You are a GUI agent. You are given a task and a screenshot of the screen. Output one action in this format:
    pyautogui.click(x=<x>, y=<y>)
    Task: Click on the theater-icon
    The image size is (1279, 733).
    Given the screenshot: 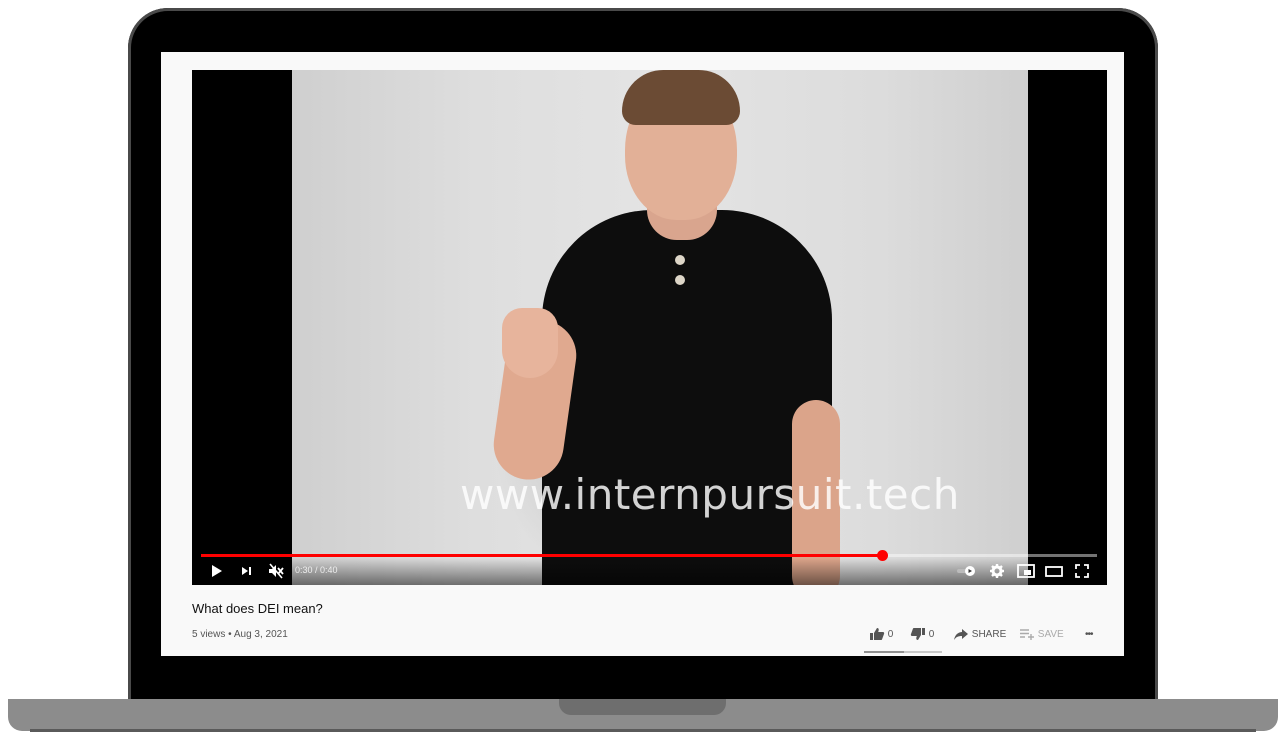 What is the action you would take?
    pyautogui.click(x=1054, y=571)
    